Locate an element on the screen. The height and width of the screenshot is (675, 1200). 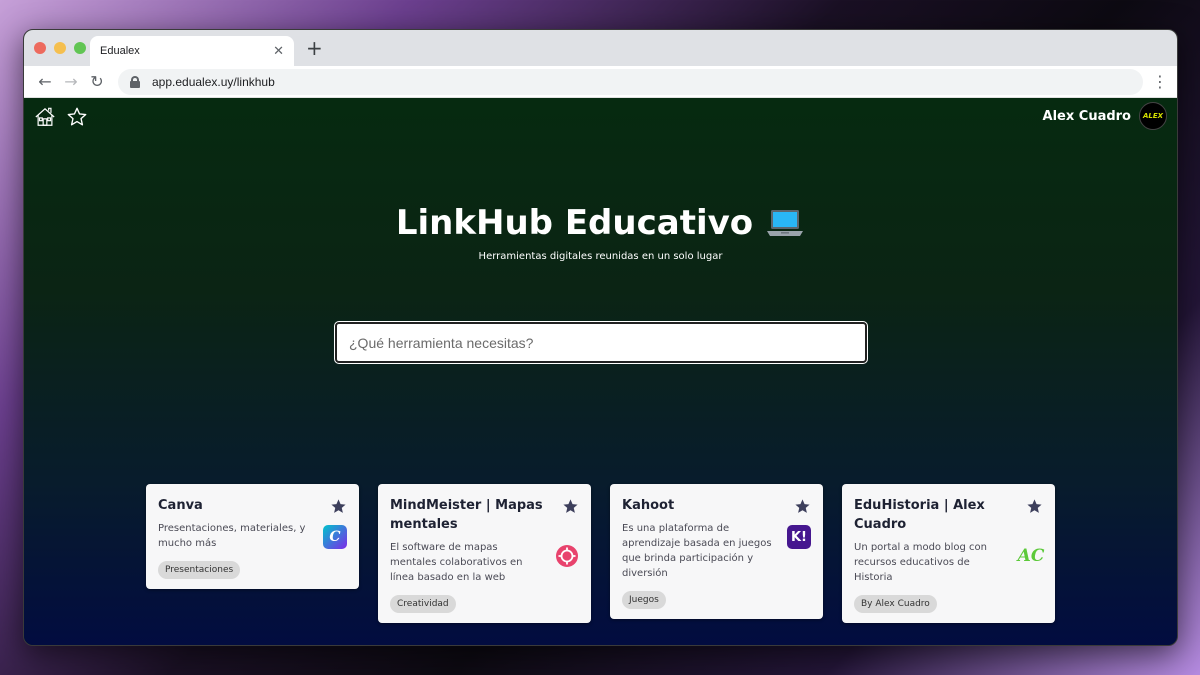
window-controls is located at coordinates (60, 48).